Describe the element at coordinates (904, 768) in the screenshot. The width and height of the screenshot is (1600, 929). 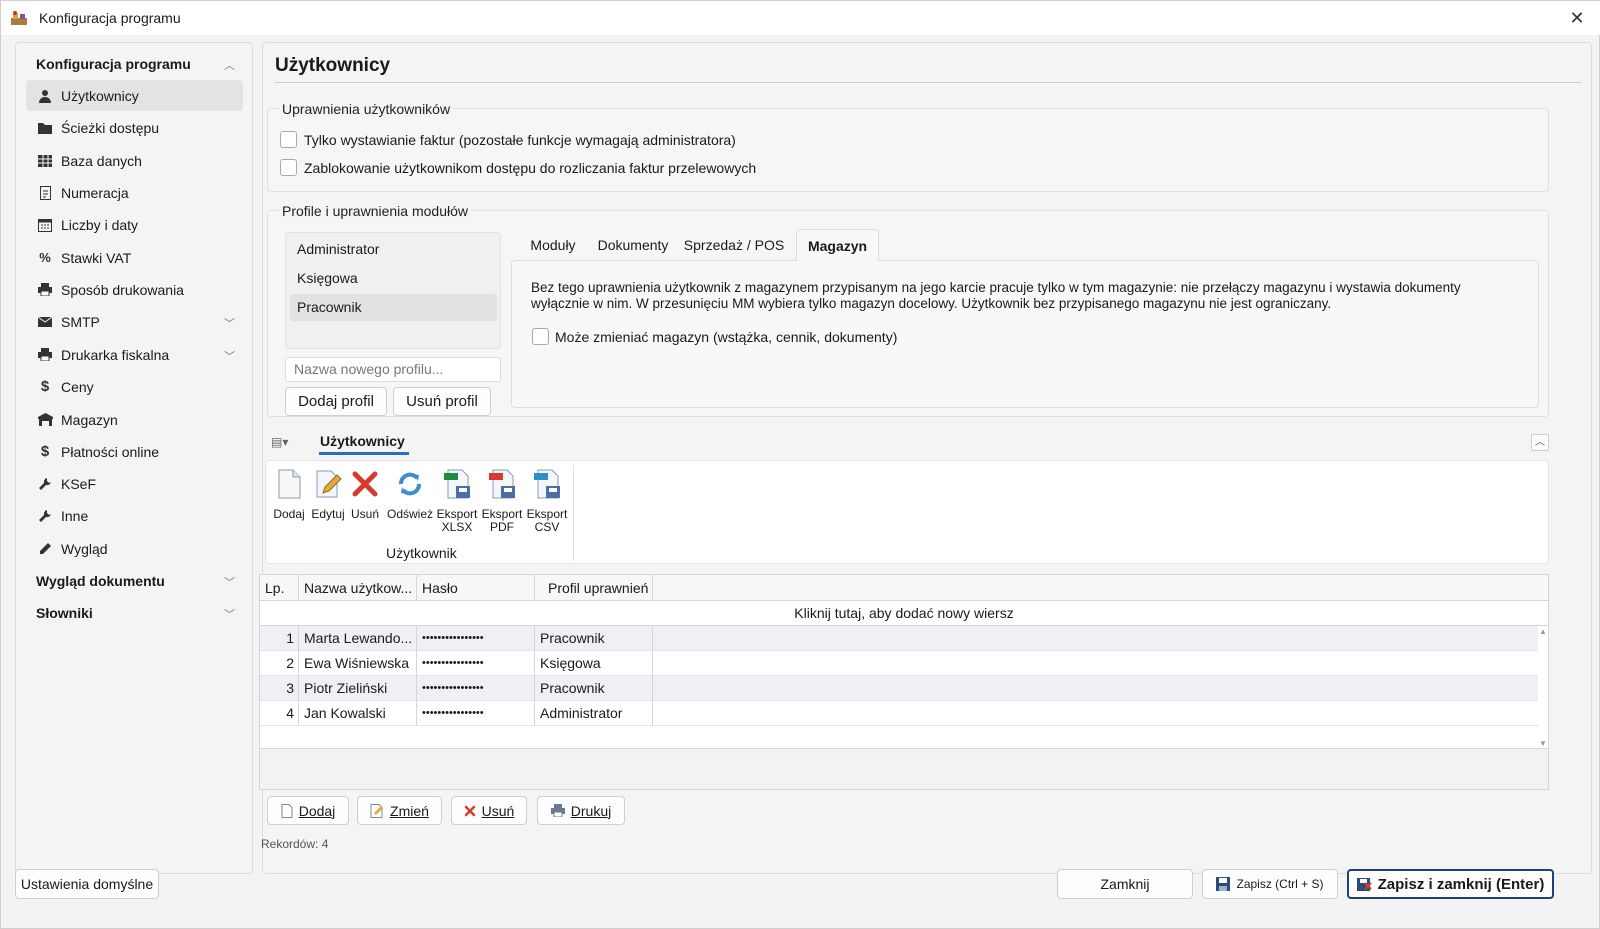
I see `grid-footer` at that location.